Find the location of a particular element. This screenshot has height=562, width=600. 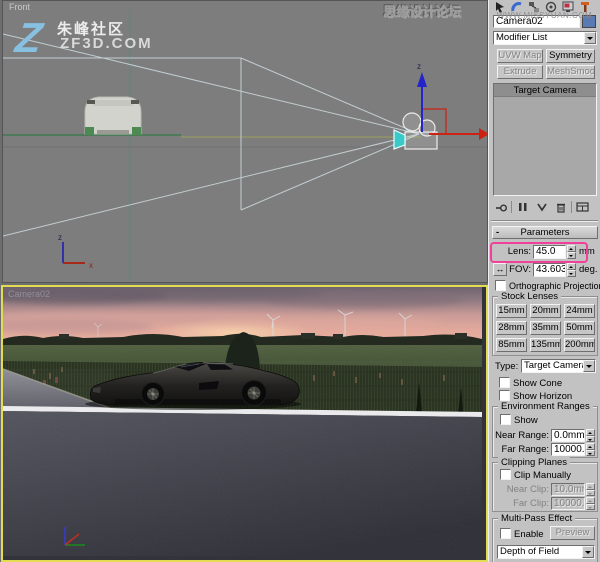

remove-modifier-button is located at coordinates (560, 207).